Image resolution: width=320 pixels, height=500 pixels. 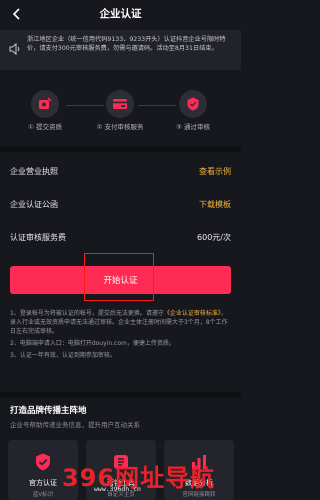 What do you see at coordinates (117, 489) in the screenshot?
I see `watermark-url: www.396dh.cn` at bounding box center [117, 489].